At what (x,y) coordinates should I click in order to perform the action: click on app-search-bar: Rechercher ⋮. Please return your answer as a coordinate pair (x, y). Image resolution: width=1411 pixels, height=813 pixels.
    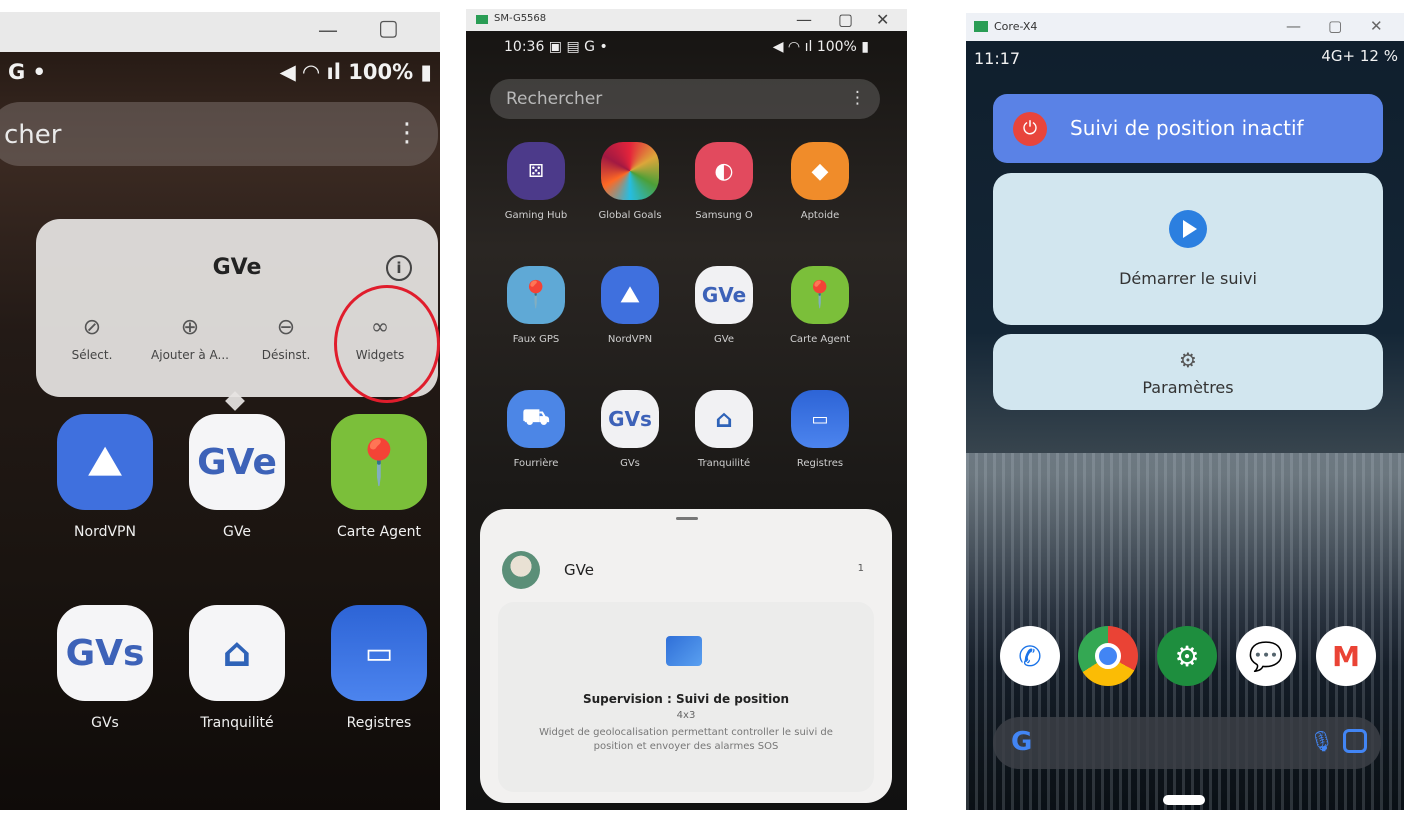
    Looking at the image, I should click on (685, 99).